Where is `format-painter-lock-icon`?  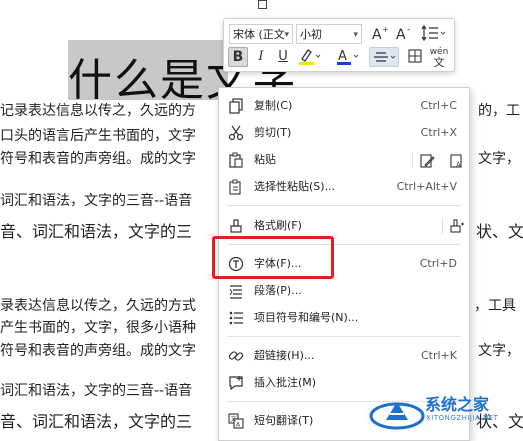
format-painter-lock-icon is located at coordinates (457, 228).